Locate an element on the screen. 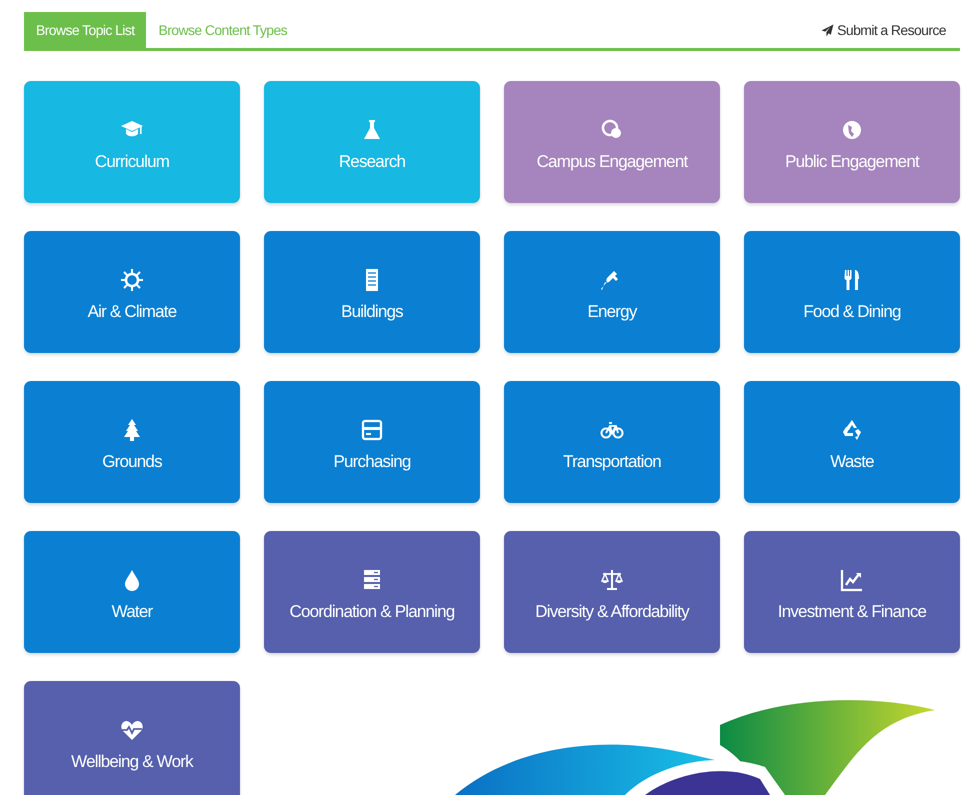  topic-tile: Waste is located at coordinates (852, 442).